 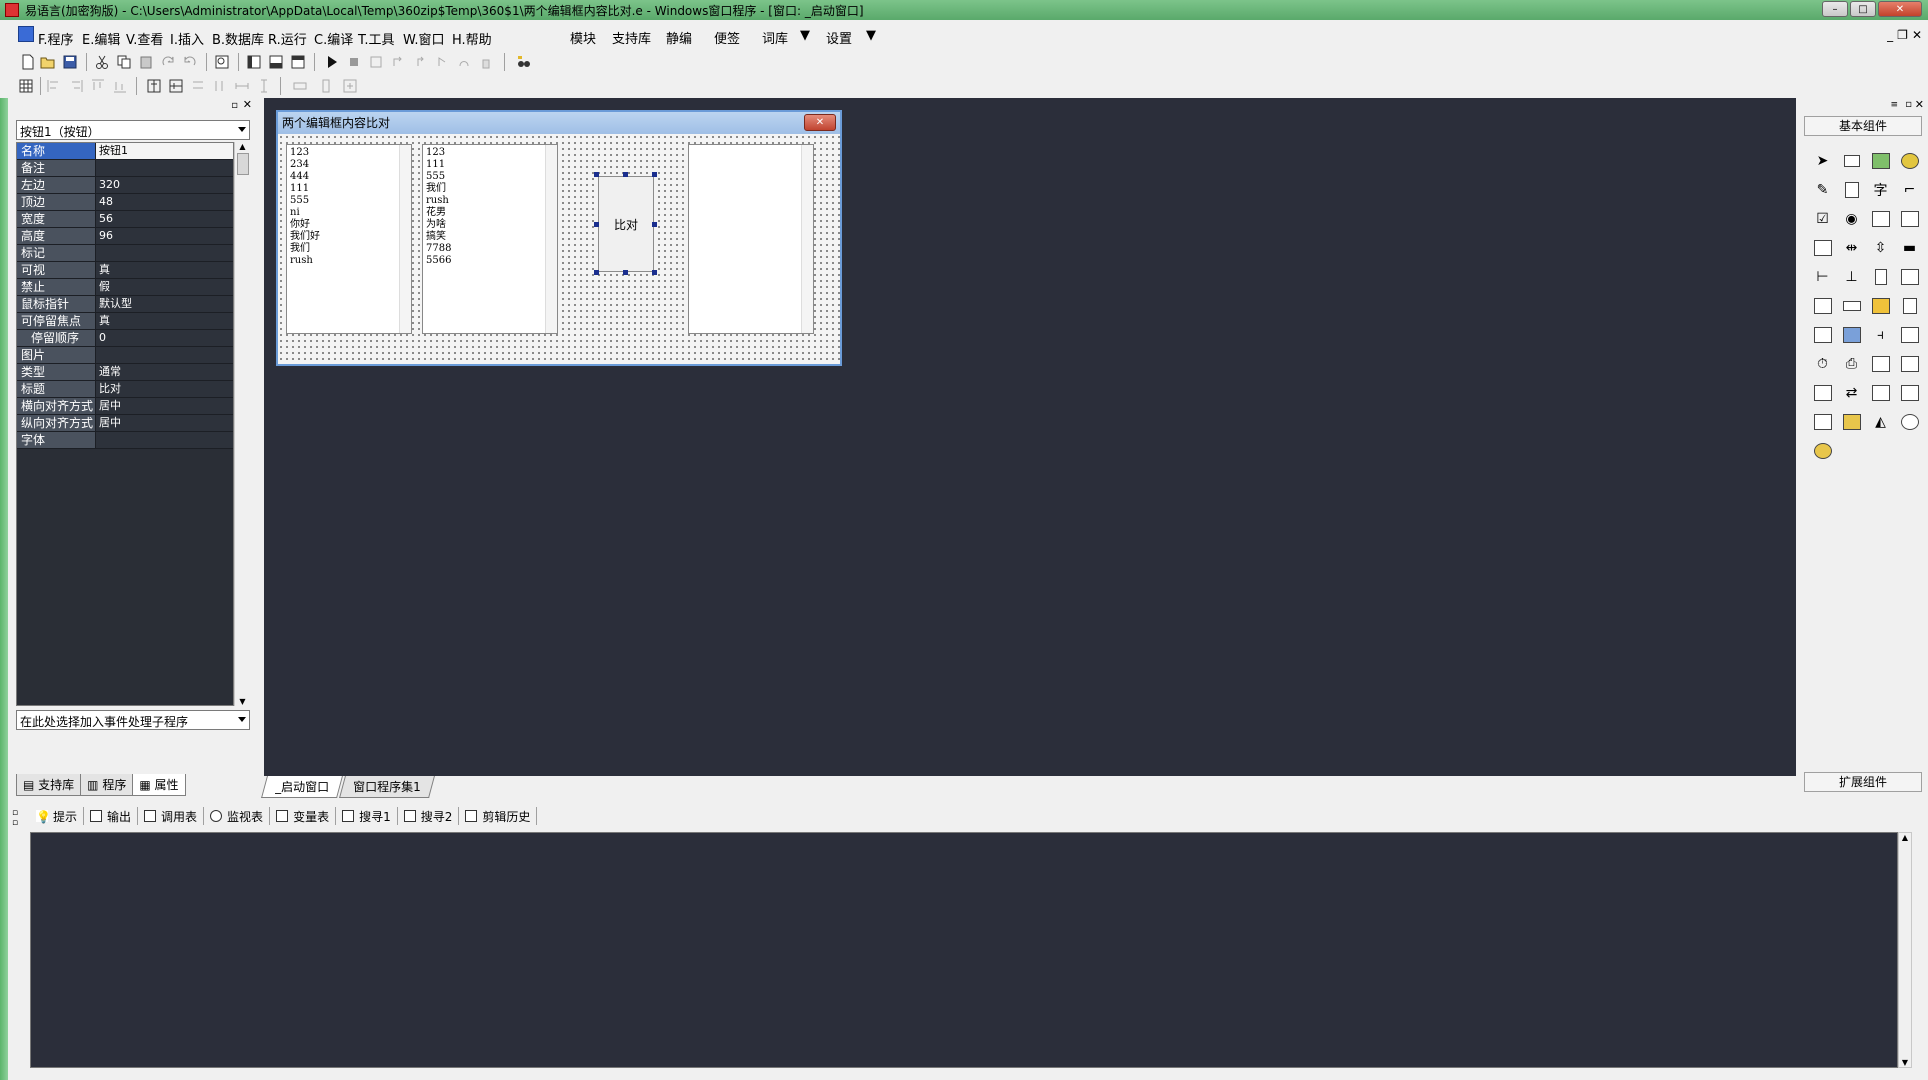 What do you see at coordinates (727, 37) in the screenshot?
I see `menu-notes: 便签` at bounding box center [727, 37].